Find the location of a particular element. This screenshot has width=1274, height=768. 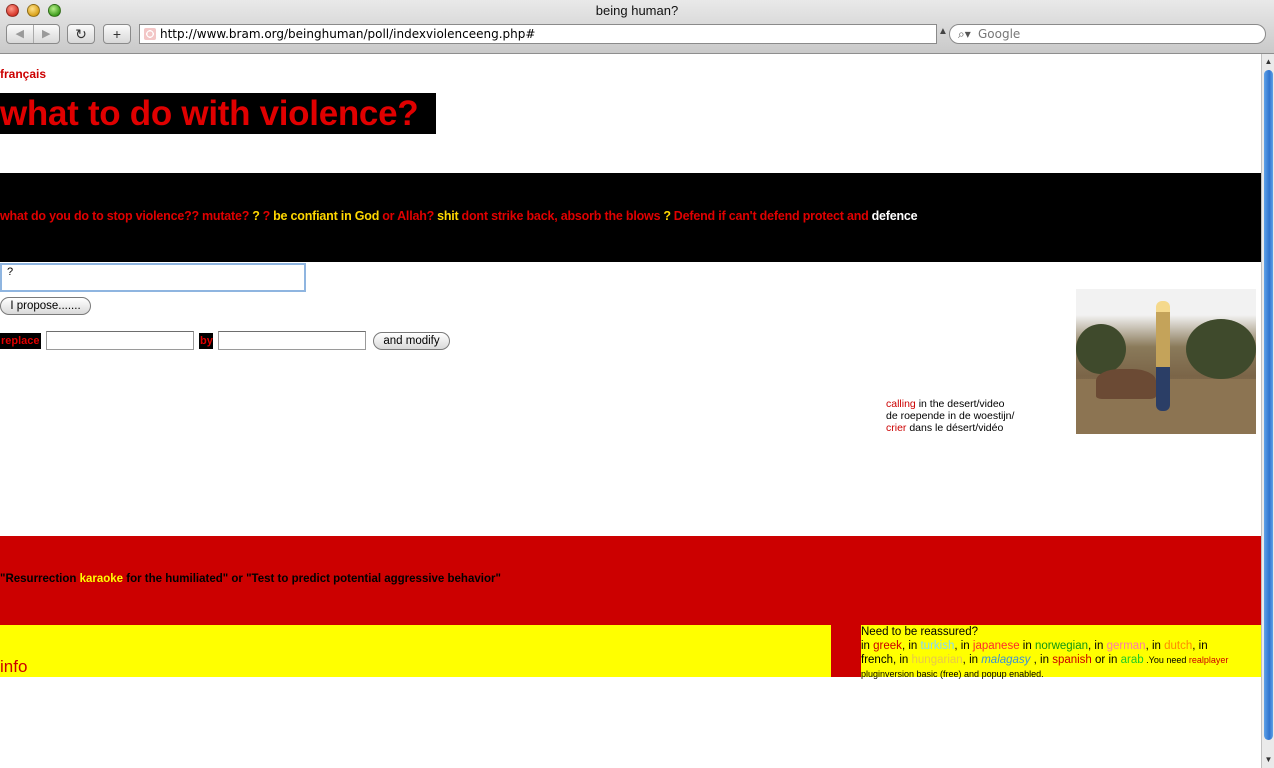

person-shape is located at coordinates (1163, 356).